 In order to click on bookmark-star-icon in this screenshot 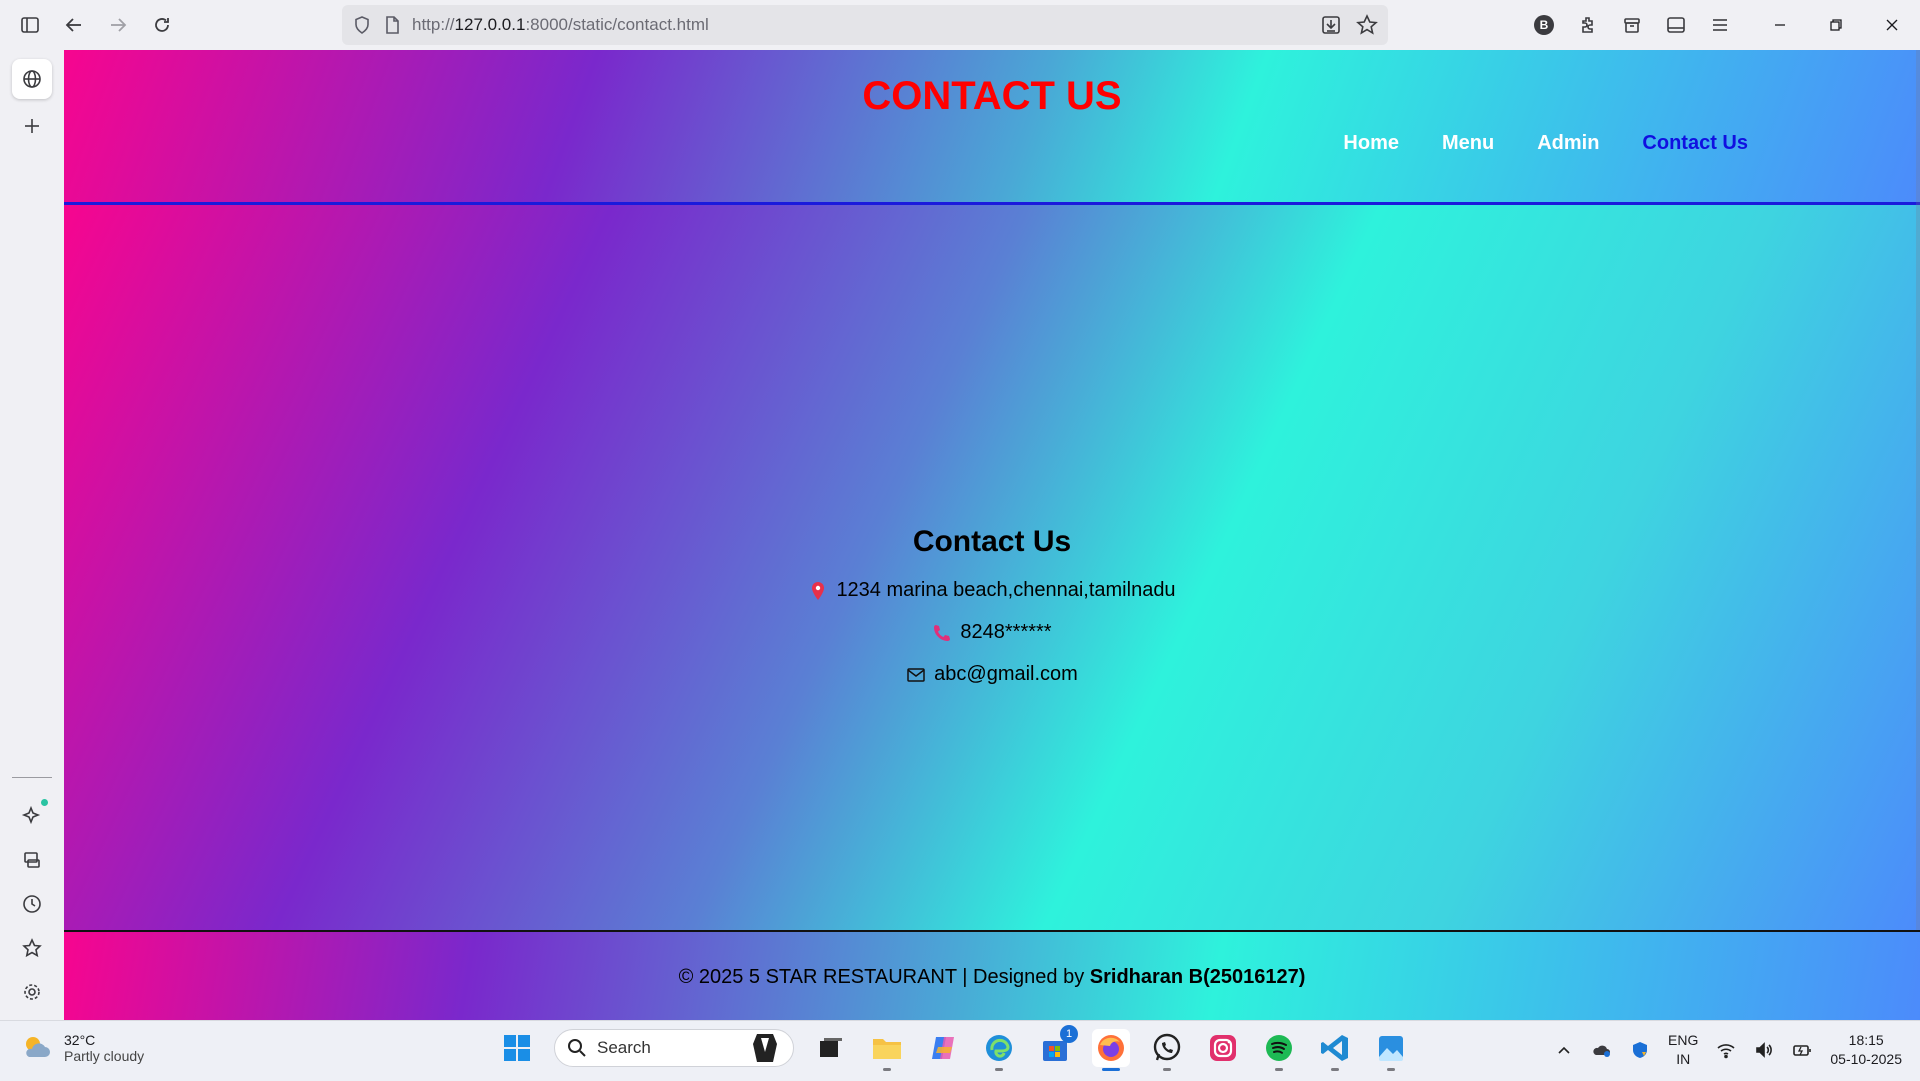, I will do `click(1367, 25)`.